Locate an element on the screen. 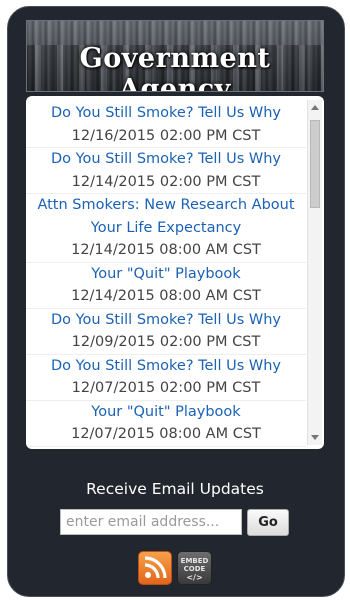 This screenshot has height=602, width=350. rss-icon is located at coordinates (155, 568).